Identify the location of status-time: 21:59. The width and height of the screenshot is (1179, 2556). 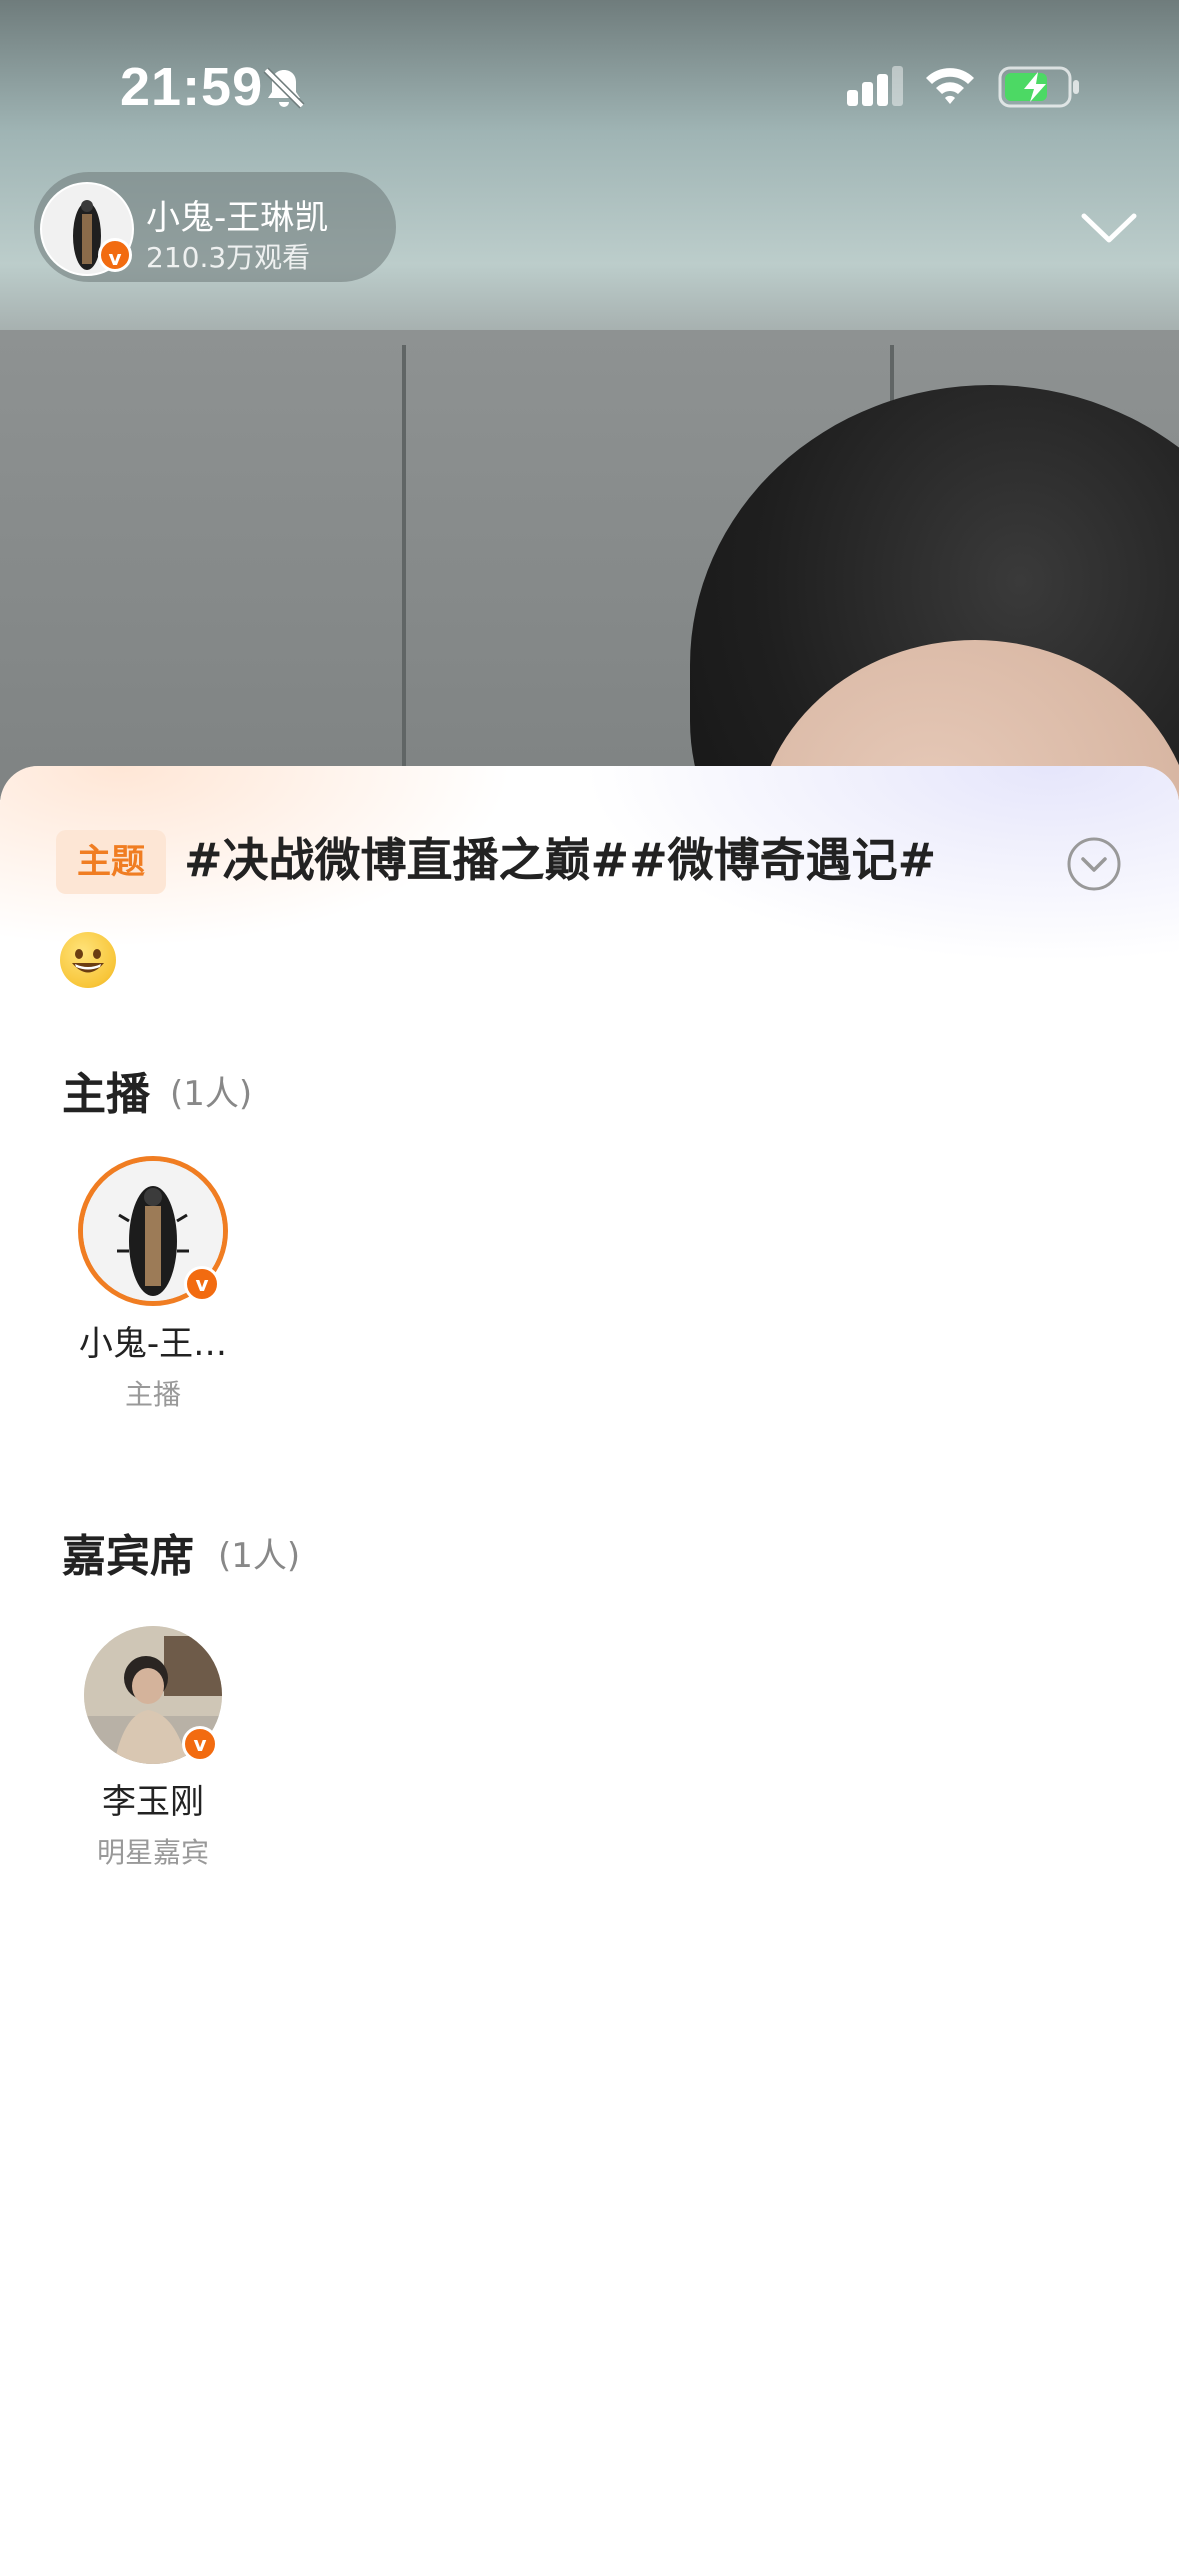
(192, 87).